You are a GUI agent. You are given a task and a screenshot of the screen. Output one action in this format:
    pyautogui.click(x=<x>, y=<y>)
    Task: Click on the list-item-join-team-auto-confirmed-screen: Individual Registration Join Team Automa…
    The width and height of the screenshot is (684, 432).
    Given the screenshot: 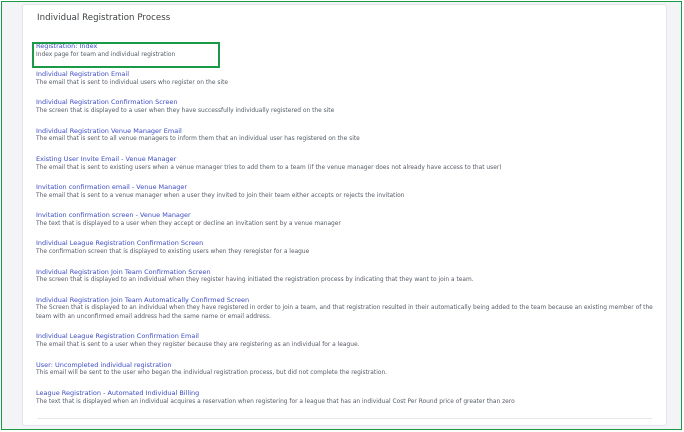 What is the action you would take?
    pyautogui.click(x=346, y=309)
    